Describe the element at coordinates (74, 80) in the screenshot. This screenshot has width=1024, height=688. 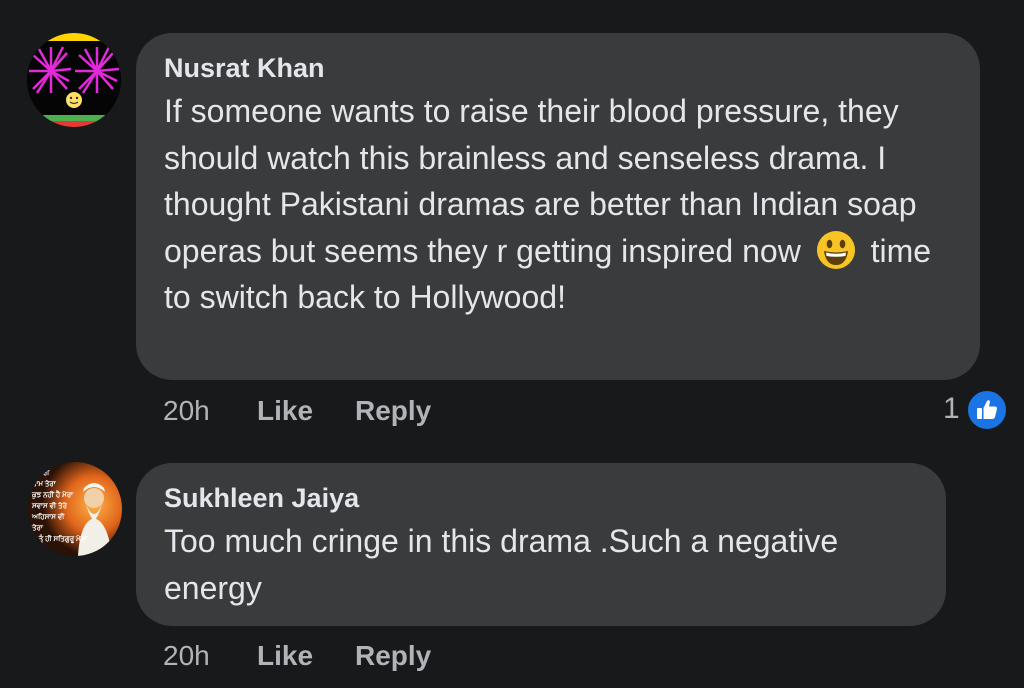
I see `fireworks-avatar-icon` at that location.